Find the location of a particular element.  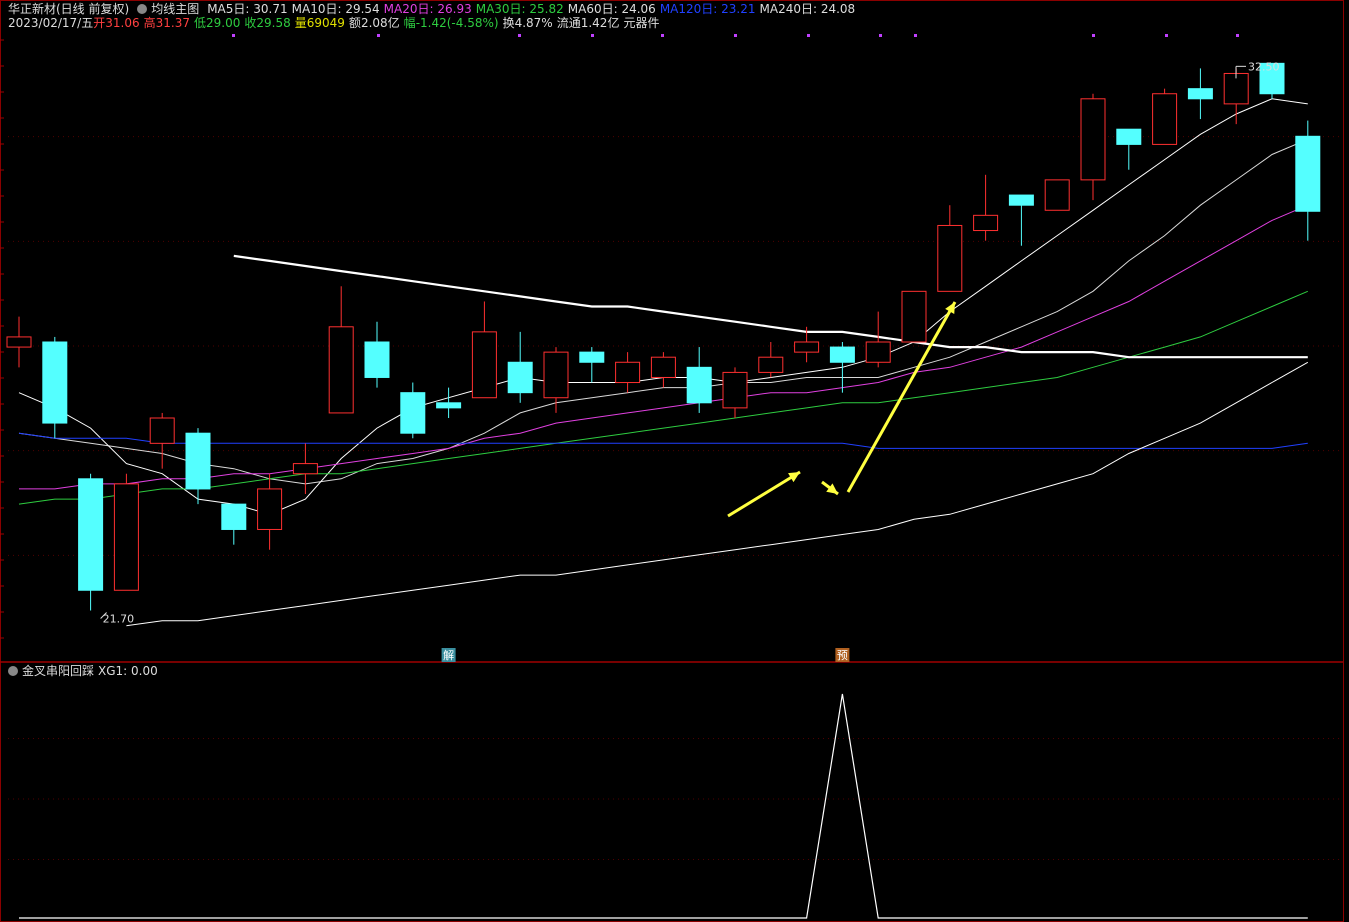

sub-indicator-name: 金叉串阳回踩 is located at coordinates (58, 671).